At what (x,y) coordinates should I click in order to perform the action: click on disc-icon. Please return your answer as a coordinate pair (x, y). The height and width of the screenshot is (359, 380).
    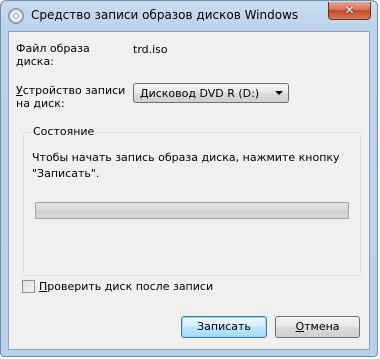
    Looking at the image, I should click on (16, 16).